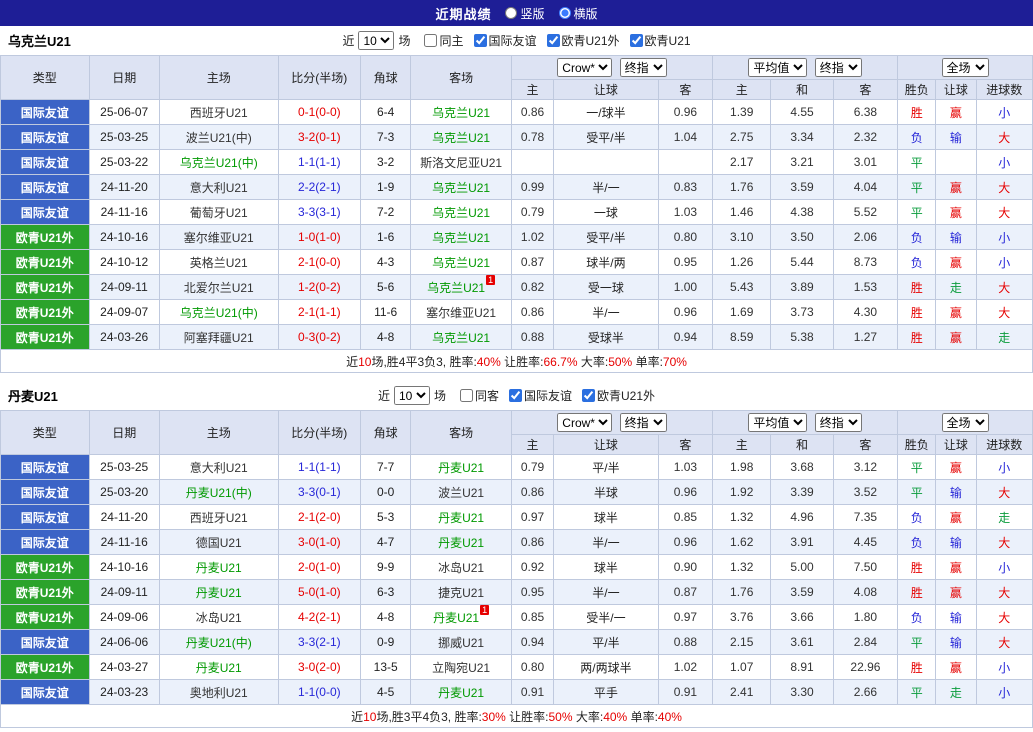  Describe the element at coordinates (218, 617) in the screenshot. I see `home-team-name: 冰岛U21` at that location.